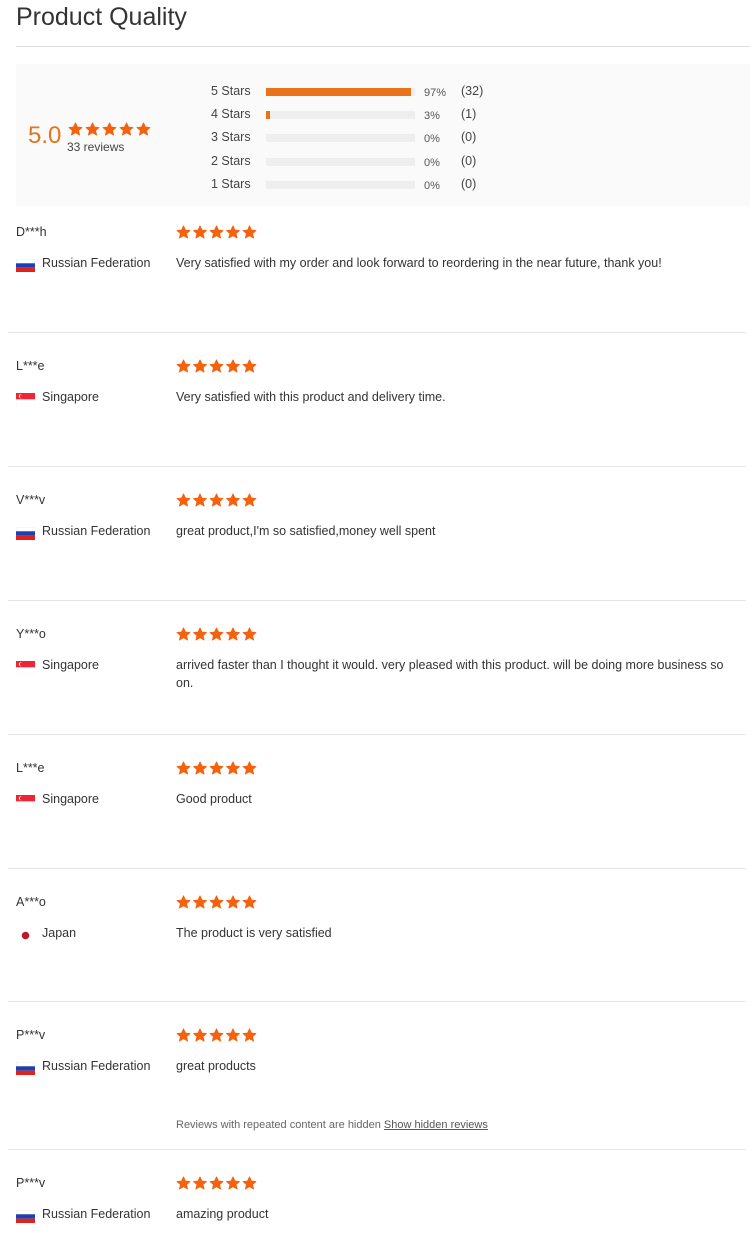 The height and width of the screenshot is (1246, 750). I want to click on reviewer-name: D***h, so click(31, 232).